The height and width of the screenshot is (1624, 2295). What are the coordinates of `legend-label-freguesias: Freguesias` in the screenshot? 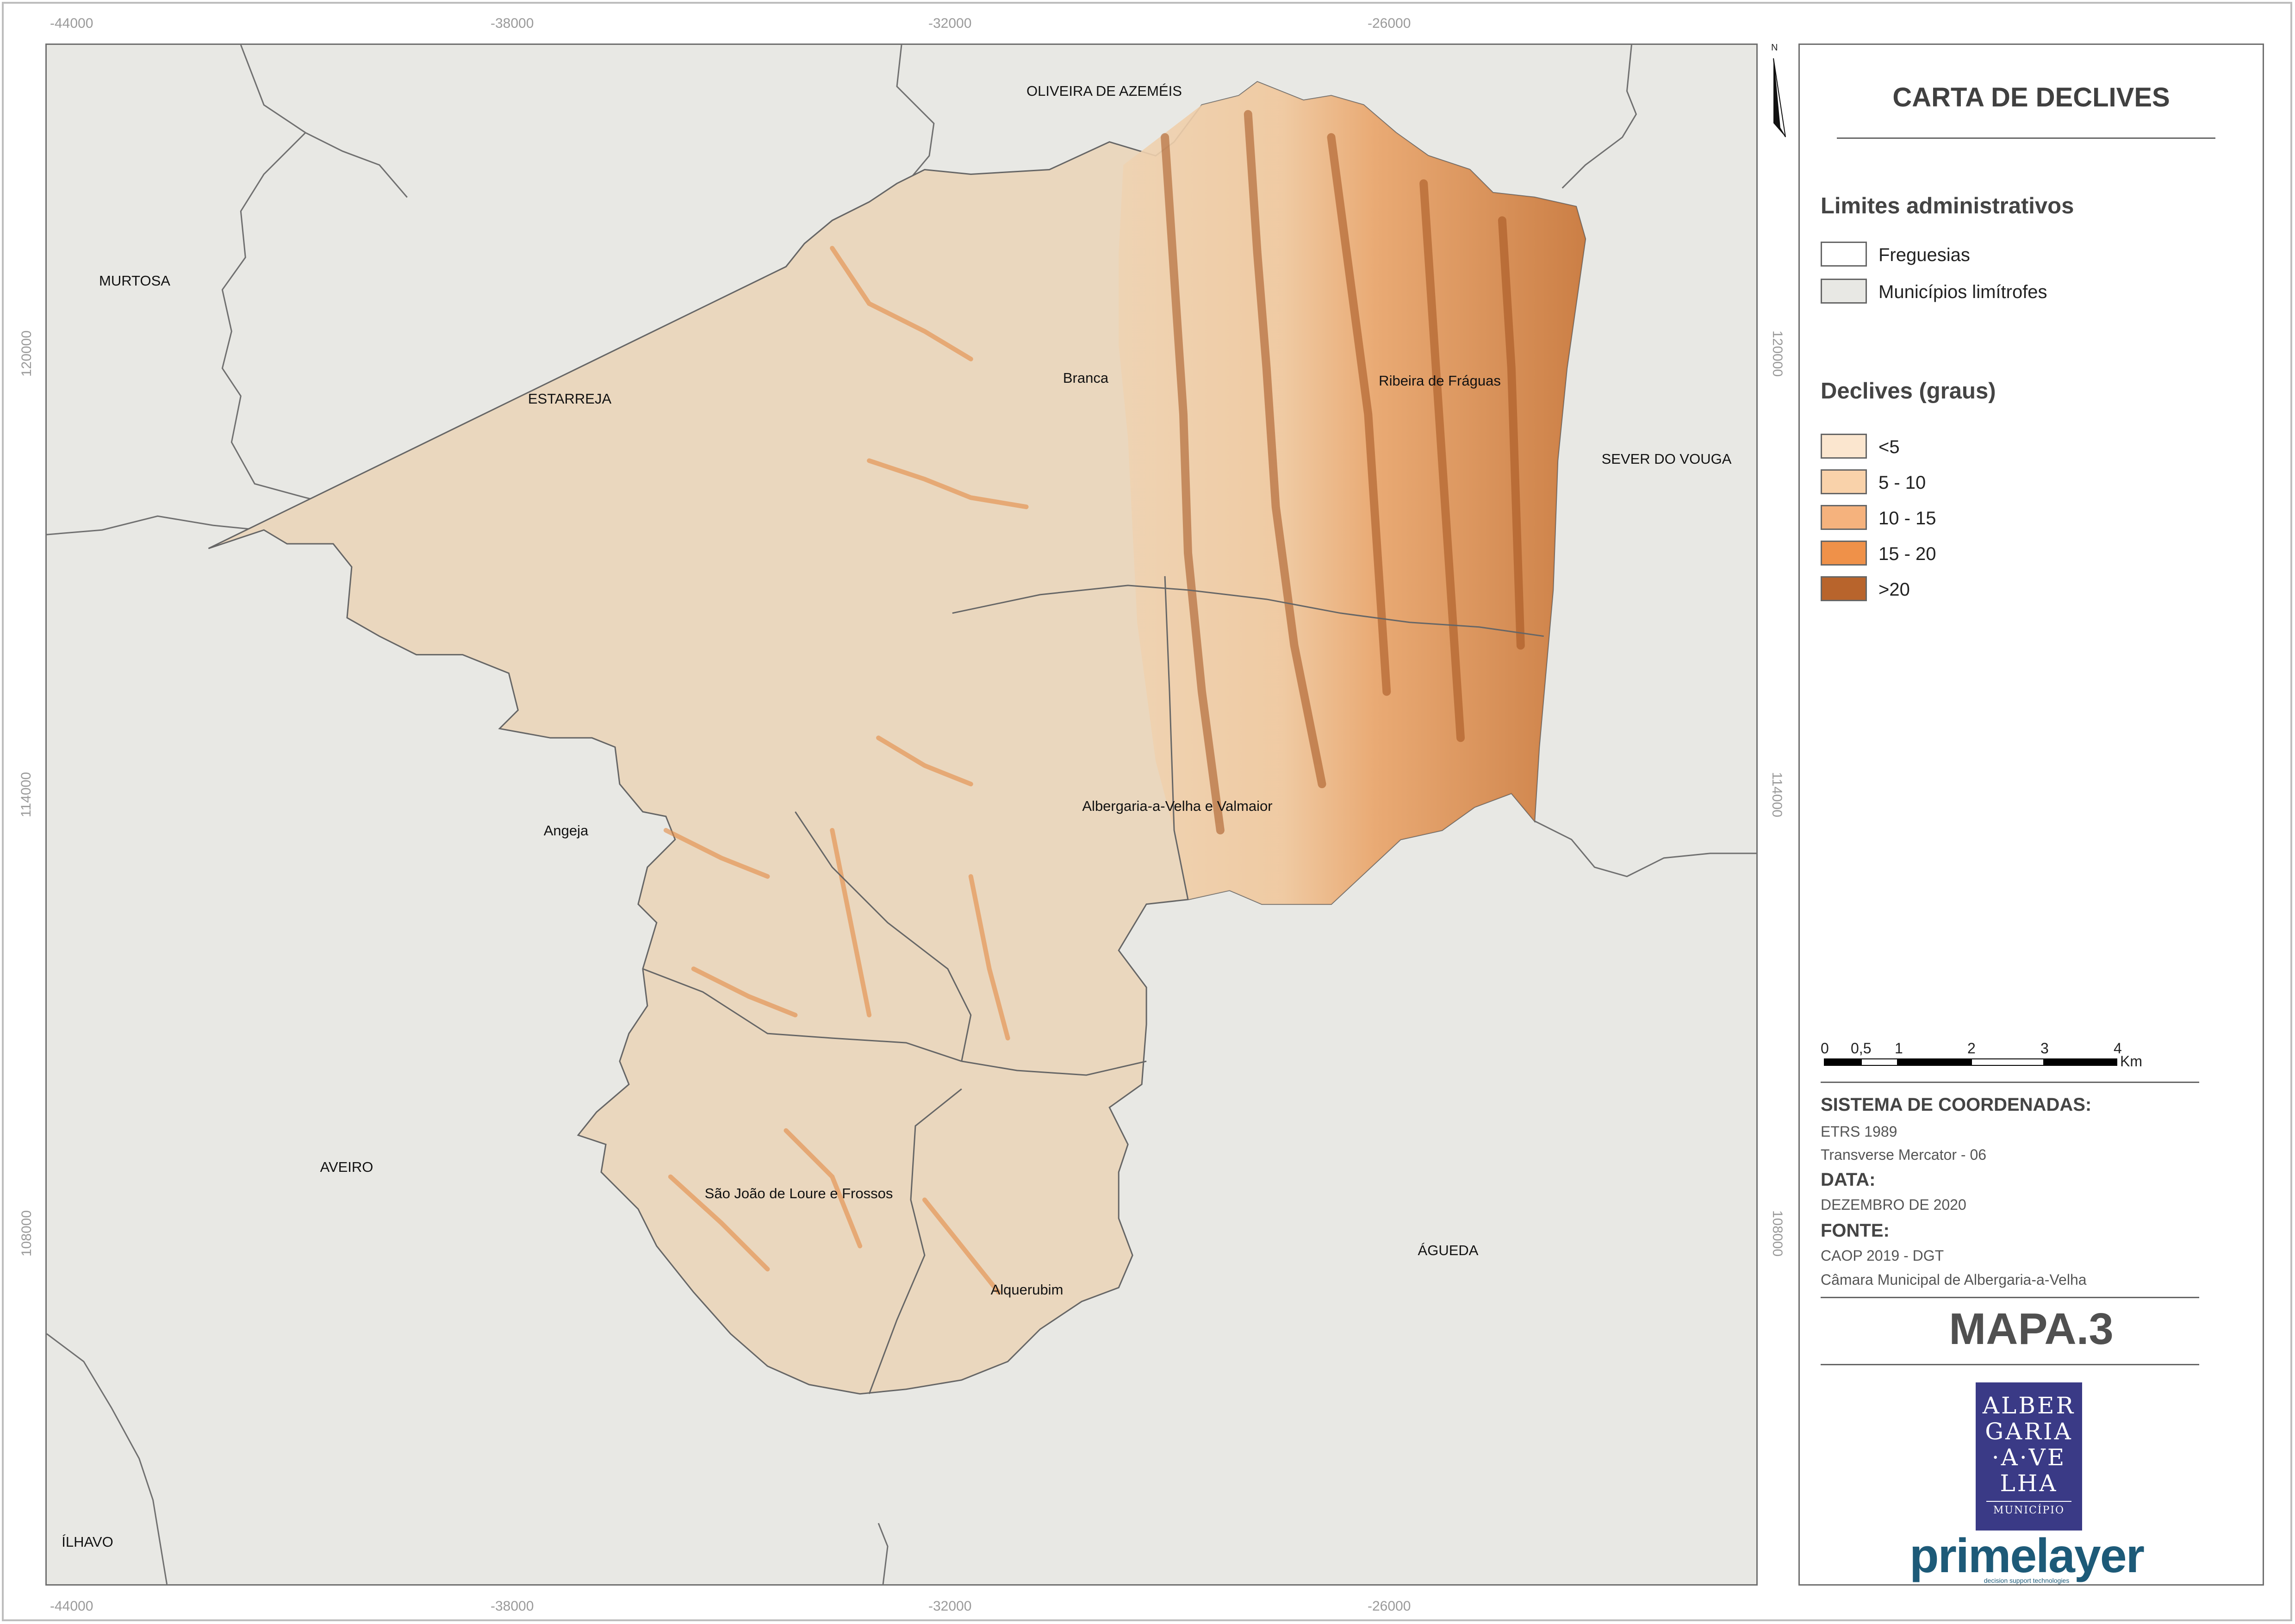 It's located at (1924, 255).